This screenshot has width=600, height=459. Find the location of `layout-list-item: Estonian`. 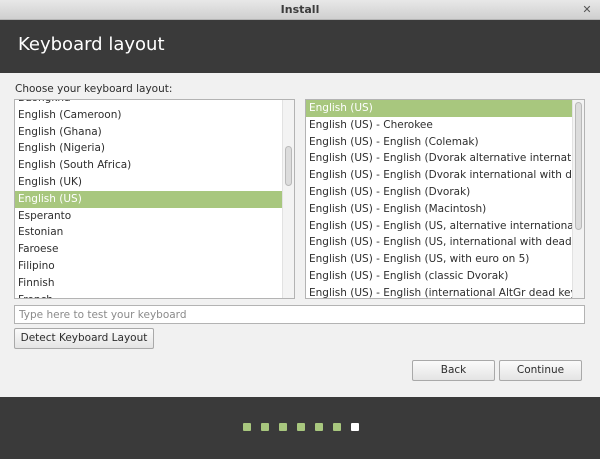

layout-list-item: Estonian is located at coordinates (148, 232).